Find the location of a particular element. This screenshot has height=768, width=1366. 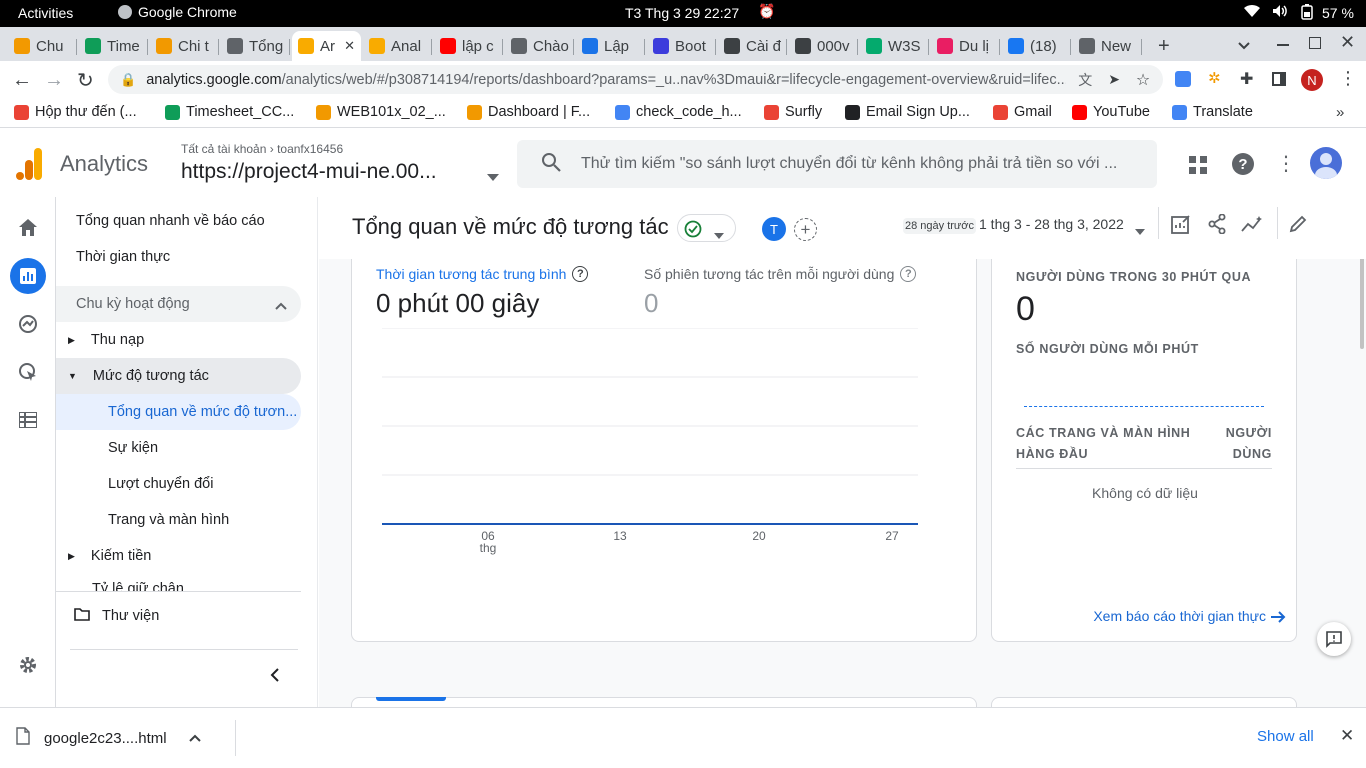

breadcrumb: Tất cả tài khoản › toanfx16456 is located at coordinates (262, 149).